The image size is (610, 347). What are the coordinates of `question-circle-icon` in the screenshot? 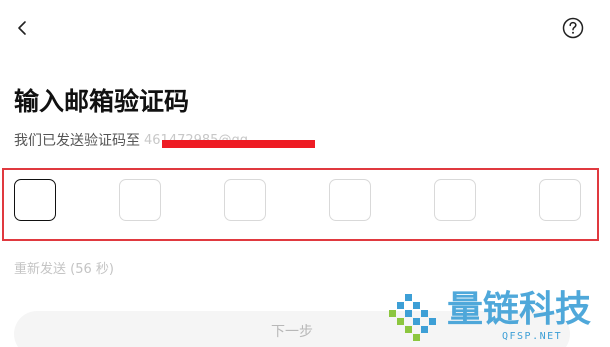 It's located at (573, 28).